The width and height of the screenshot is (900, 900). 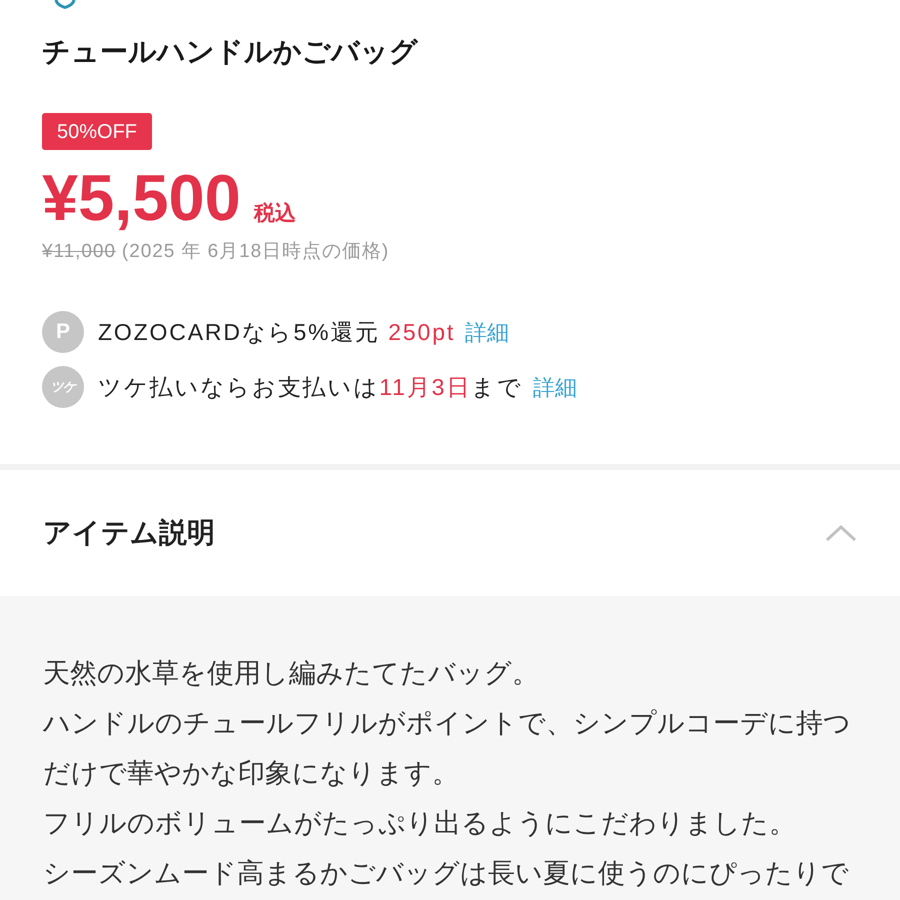 I want to click on points-badge: P, so click(x=63, y=332).